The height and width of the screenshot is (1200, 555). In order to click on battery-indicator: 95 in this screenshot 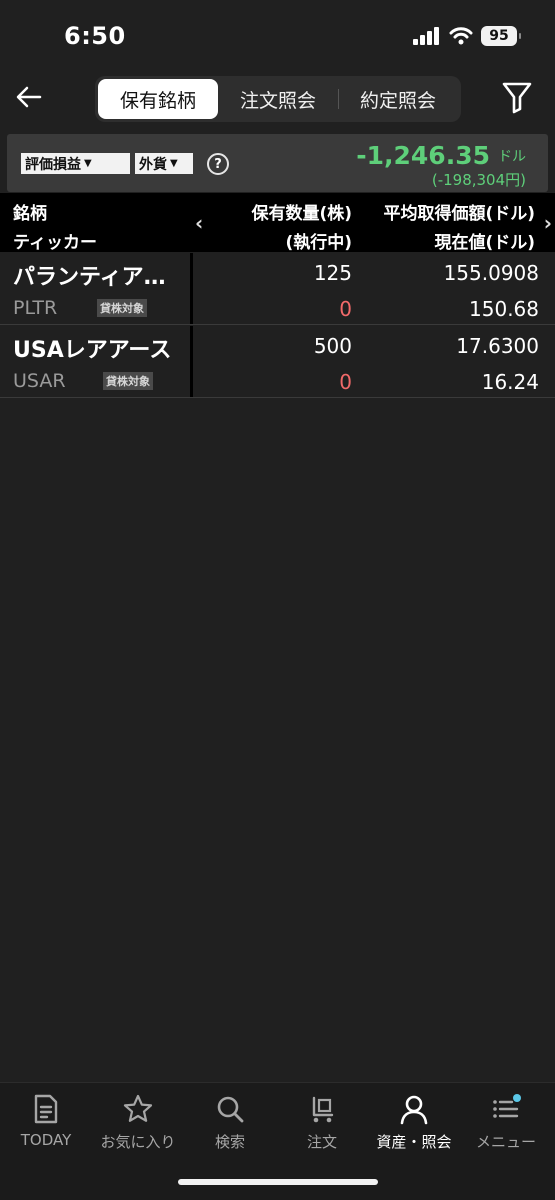, I will do `click(501, 36)`.